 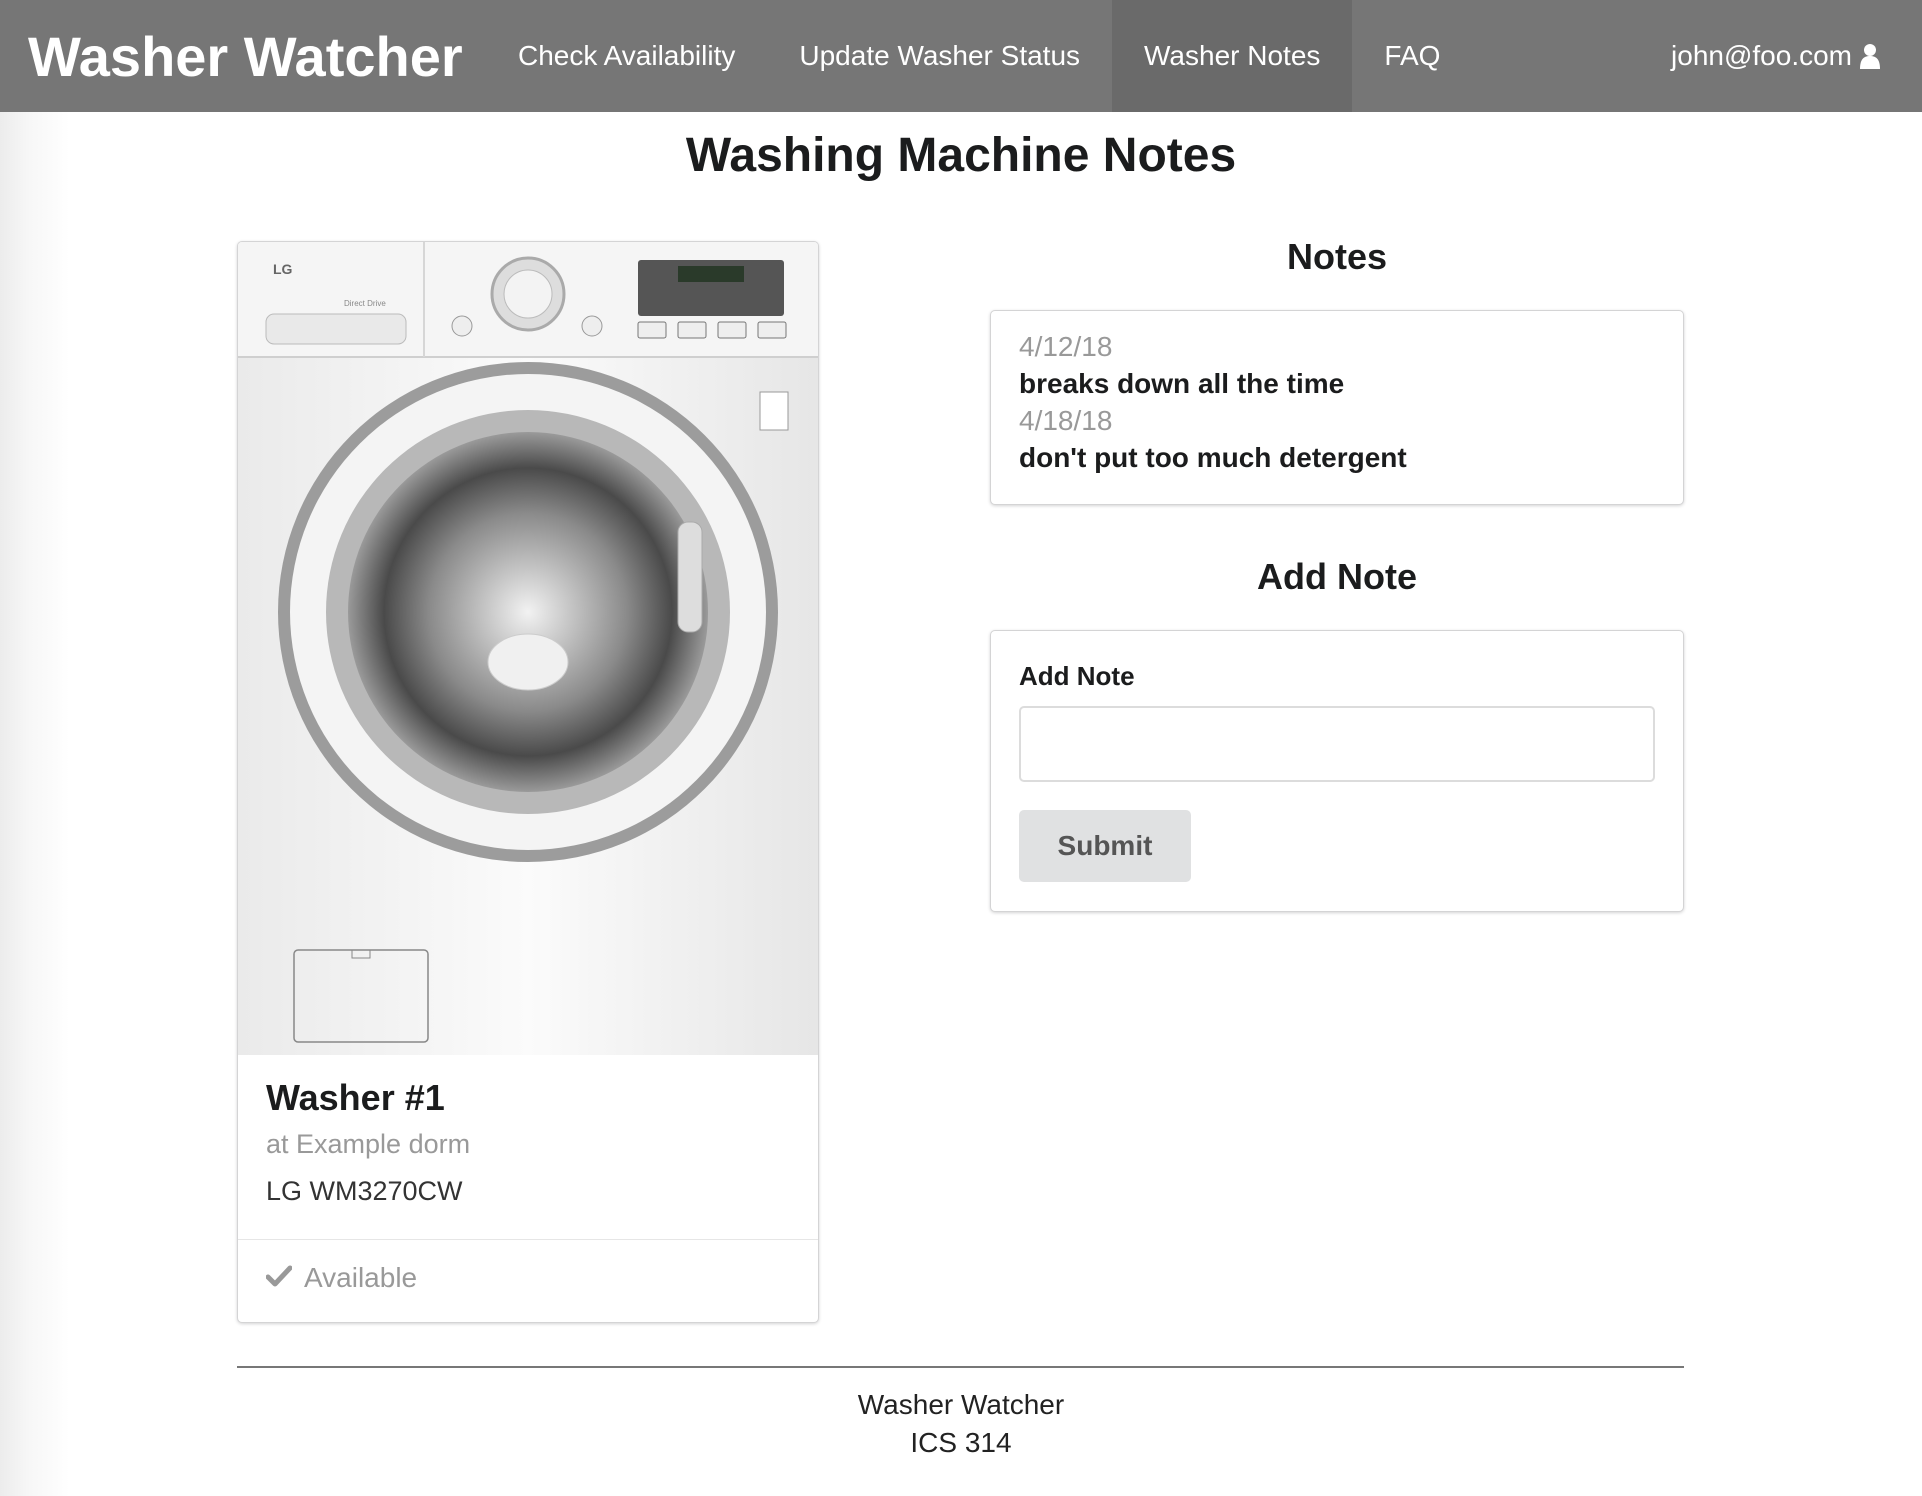 What do you see at coordinates (1066, 420) in the screenshot?
I see `note-date: 4/18/18` at bounding box center [1066, 420].